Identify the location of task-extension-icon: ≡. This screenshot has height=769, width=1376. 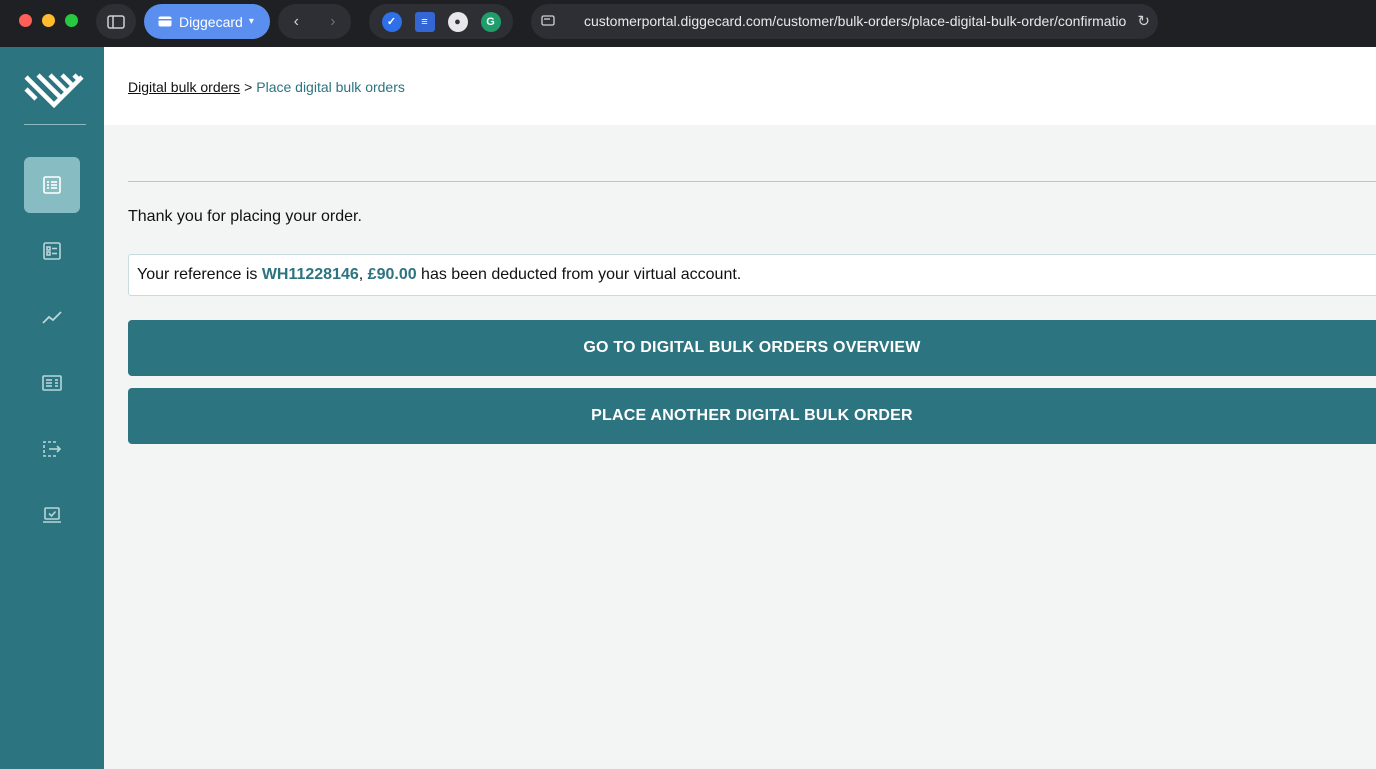
(424, 21).